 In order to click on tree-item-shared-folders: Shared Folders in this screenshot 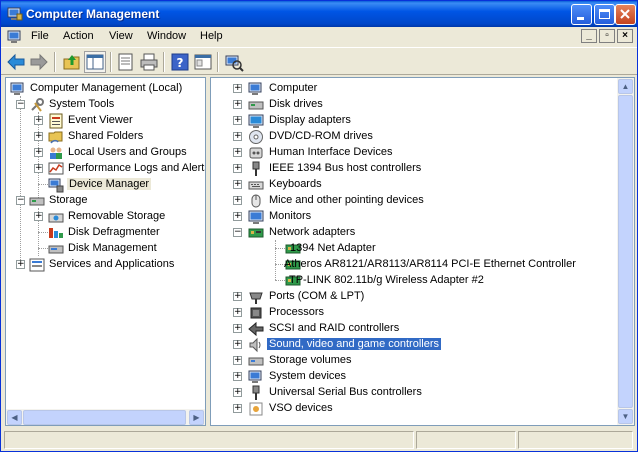, I will do `click(123, 137)`.